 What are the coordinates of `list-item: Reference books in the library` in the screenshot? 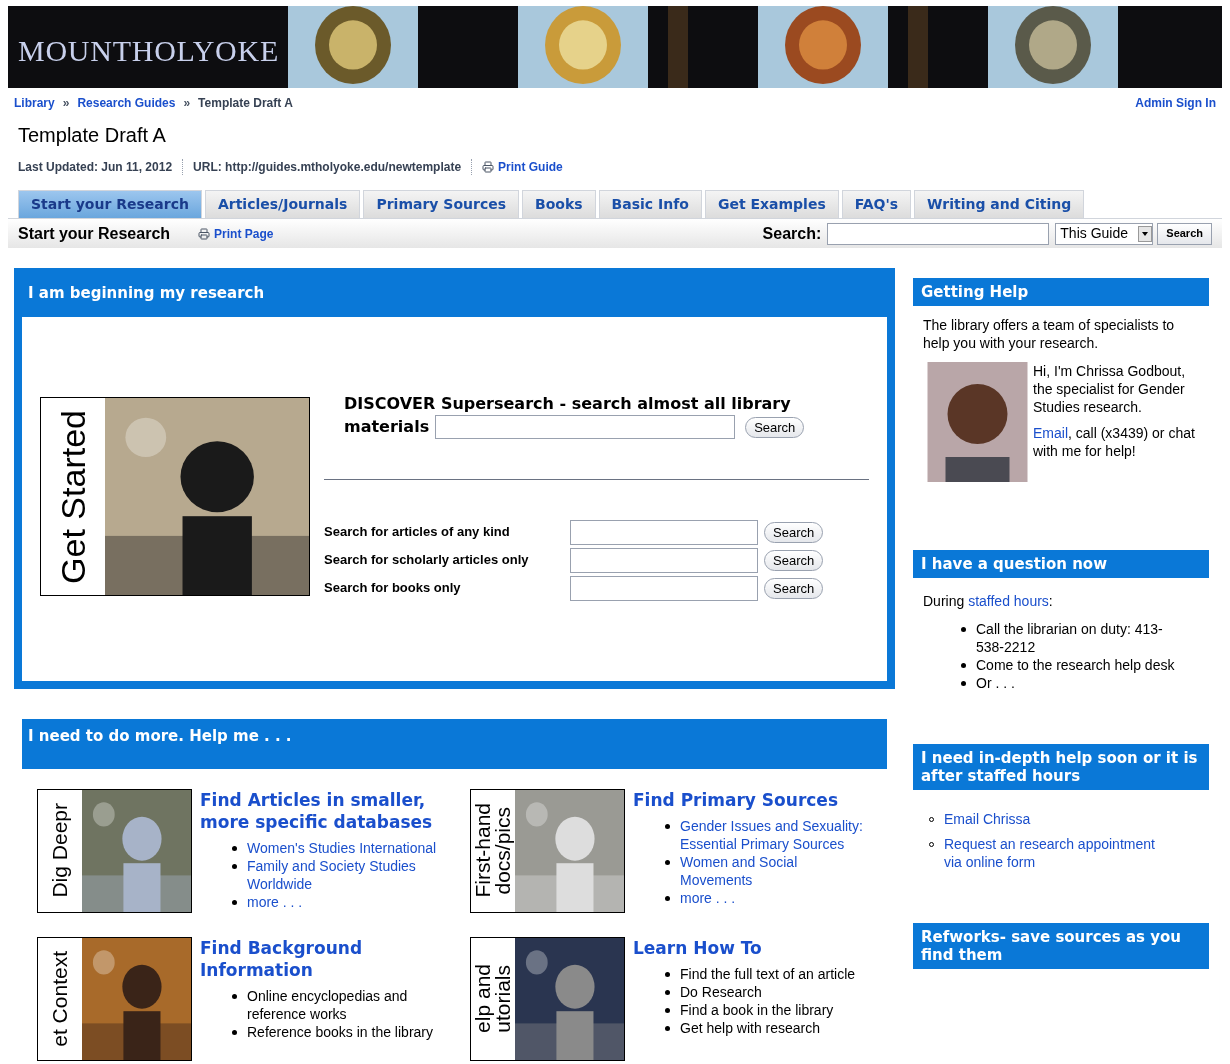 It's located at (340, 1031).